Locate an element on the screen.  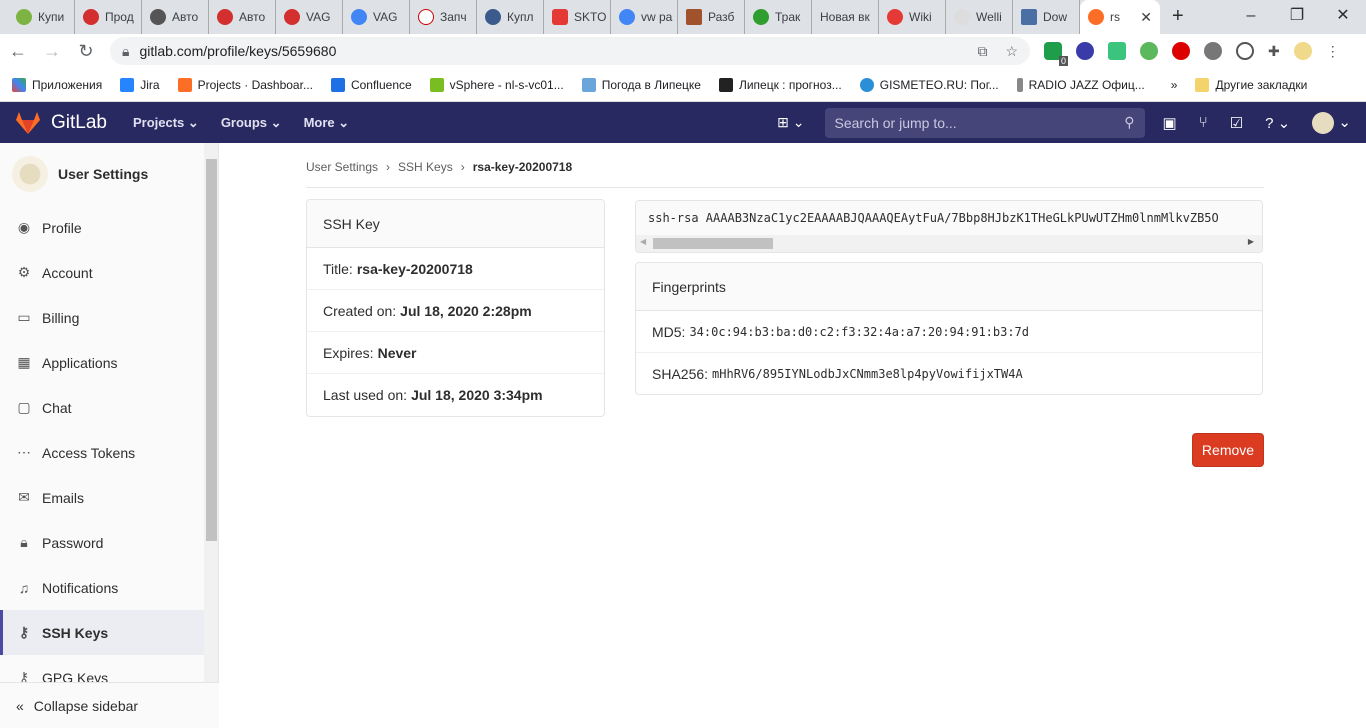
menu-dots-icon: ⋮ is located at coordinates (1333, 51).